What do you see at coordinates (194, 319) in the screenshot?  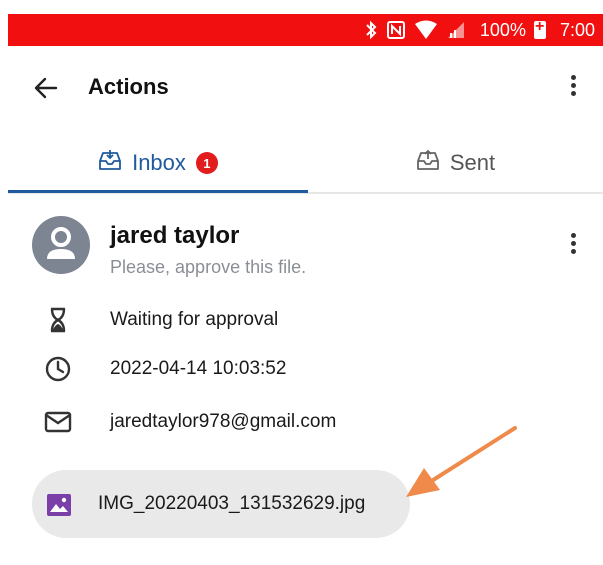 I see `approval-status: Waiting for approval` at bounding box center [194, 319].